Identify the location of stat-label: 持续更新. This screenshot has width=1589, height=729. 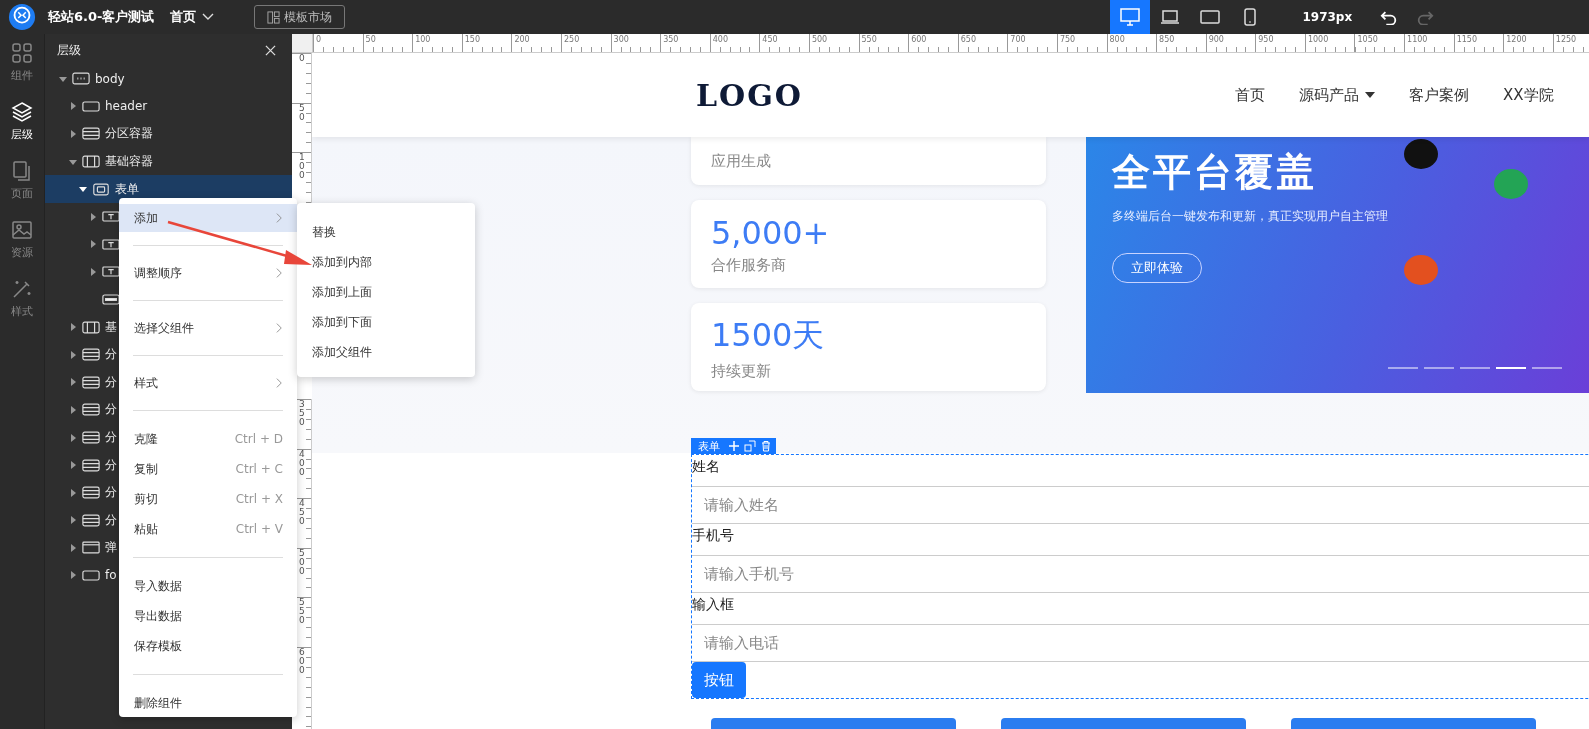
(741, 371).